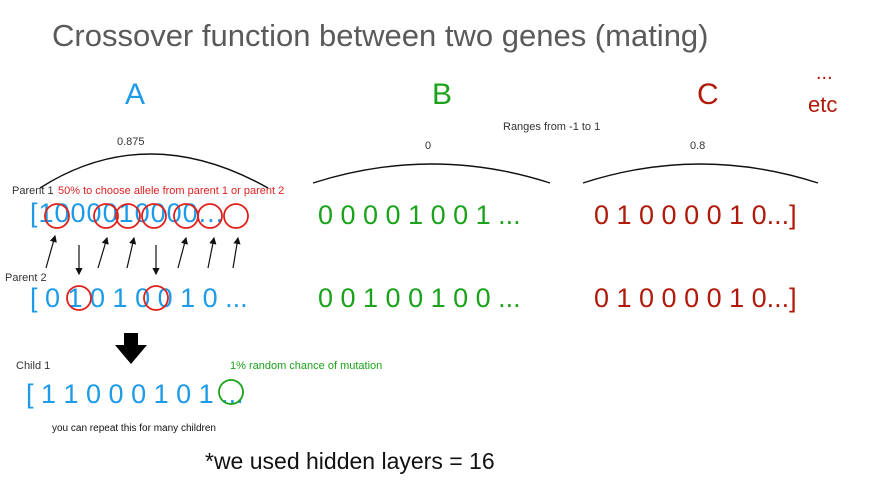 The height and width of the screenshot is (498, 885). I want to click on brace-arc-a, so click(154, 171).